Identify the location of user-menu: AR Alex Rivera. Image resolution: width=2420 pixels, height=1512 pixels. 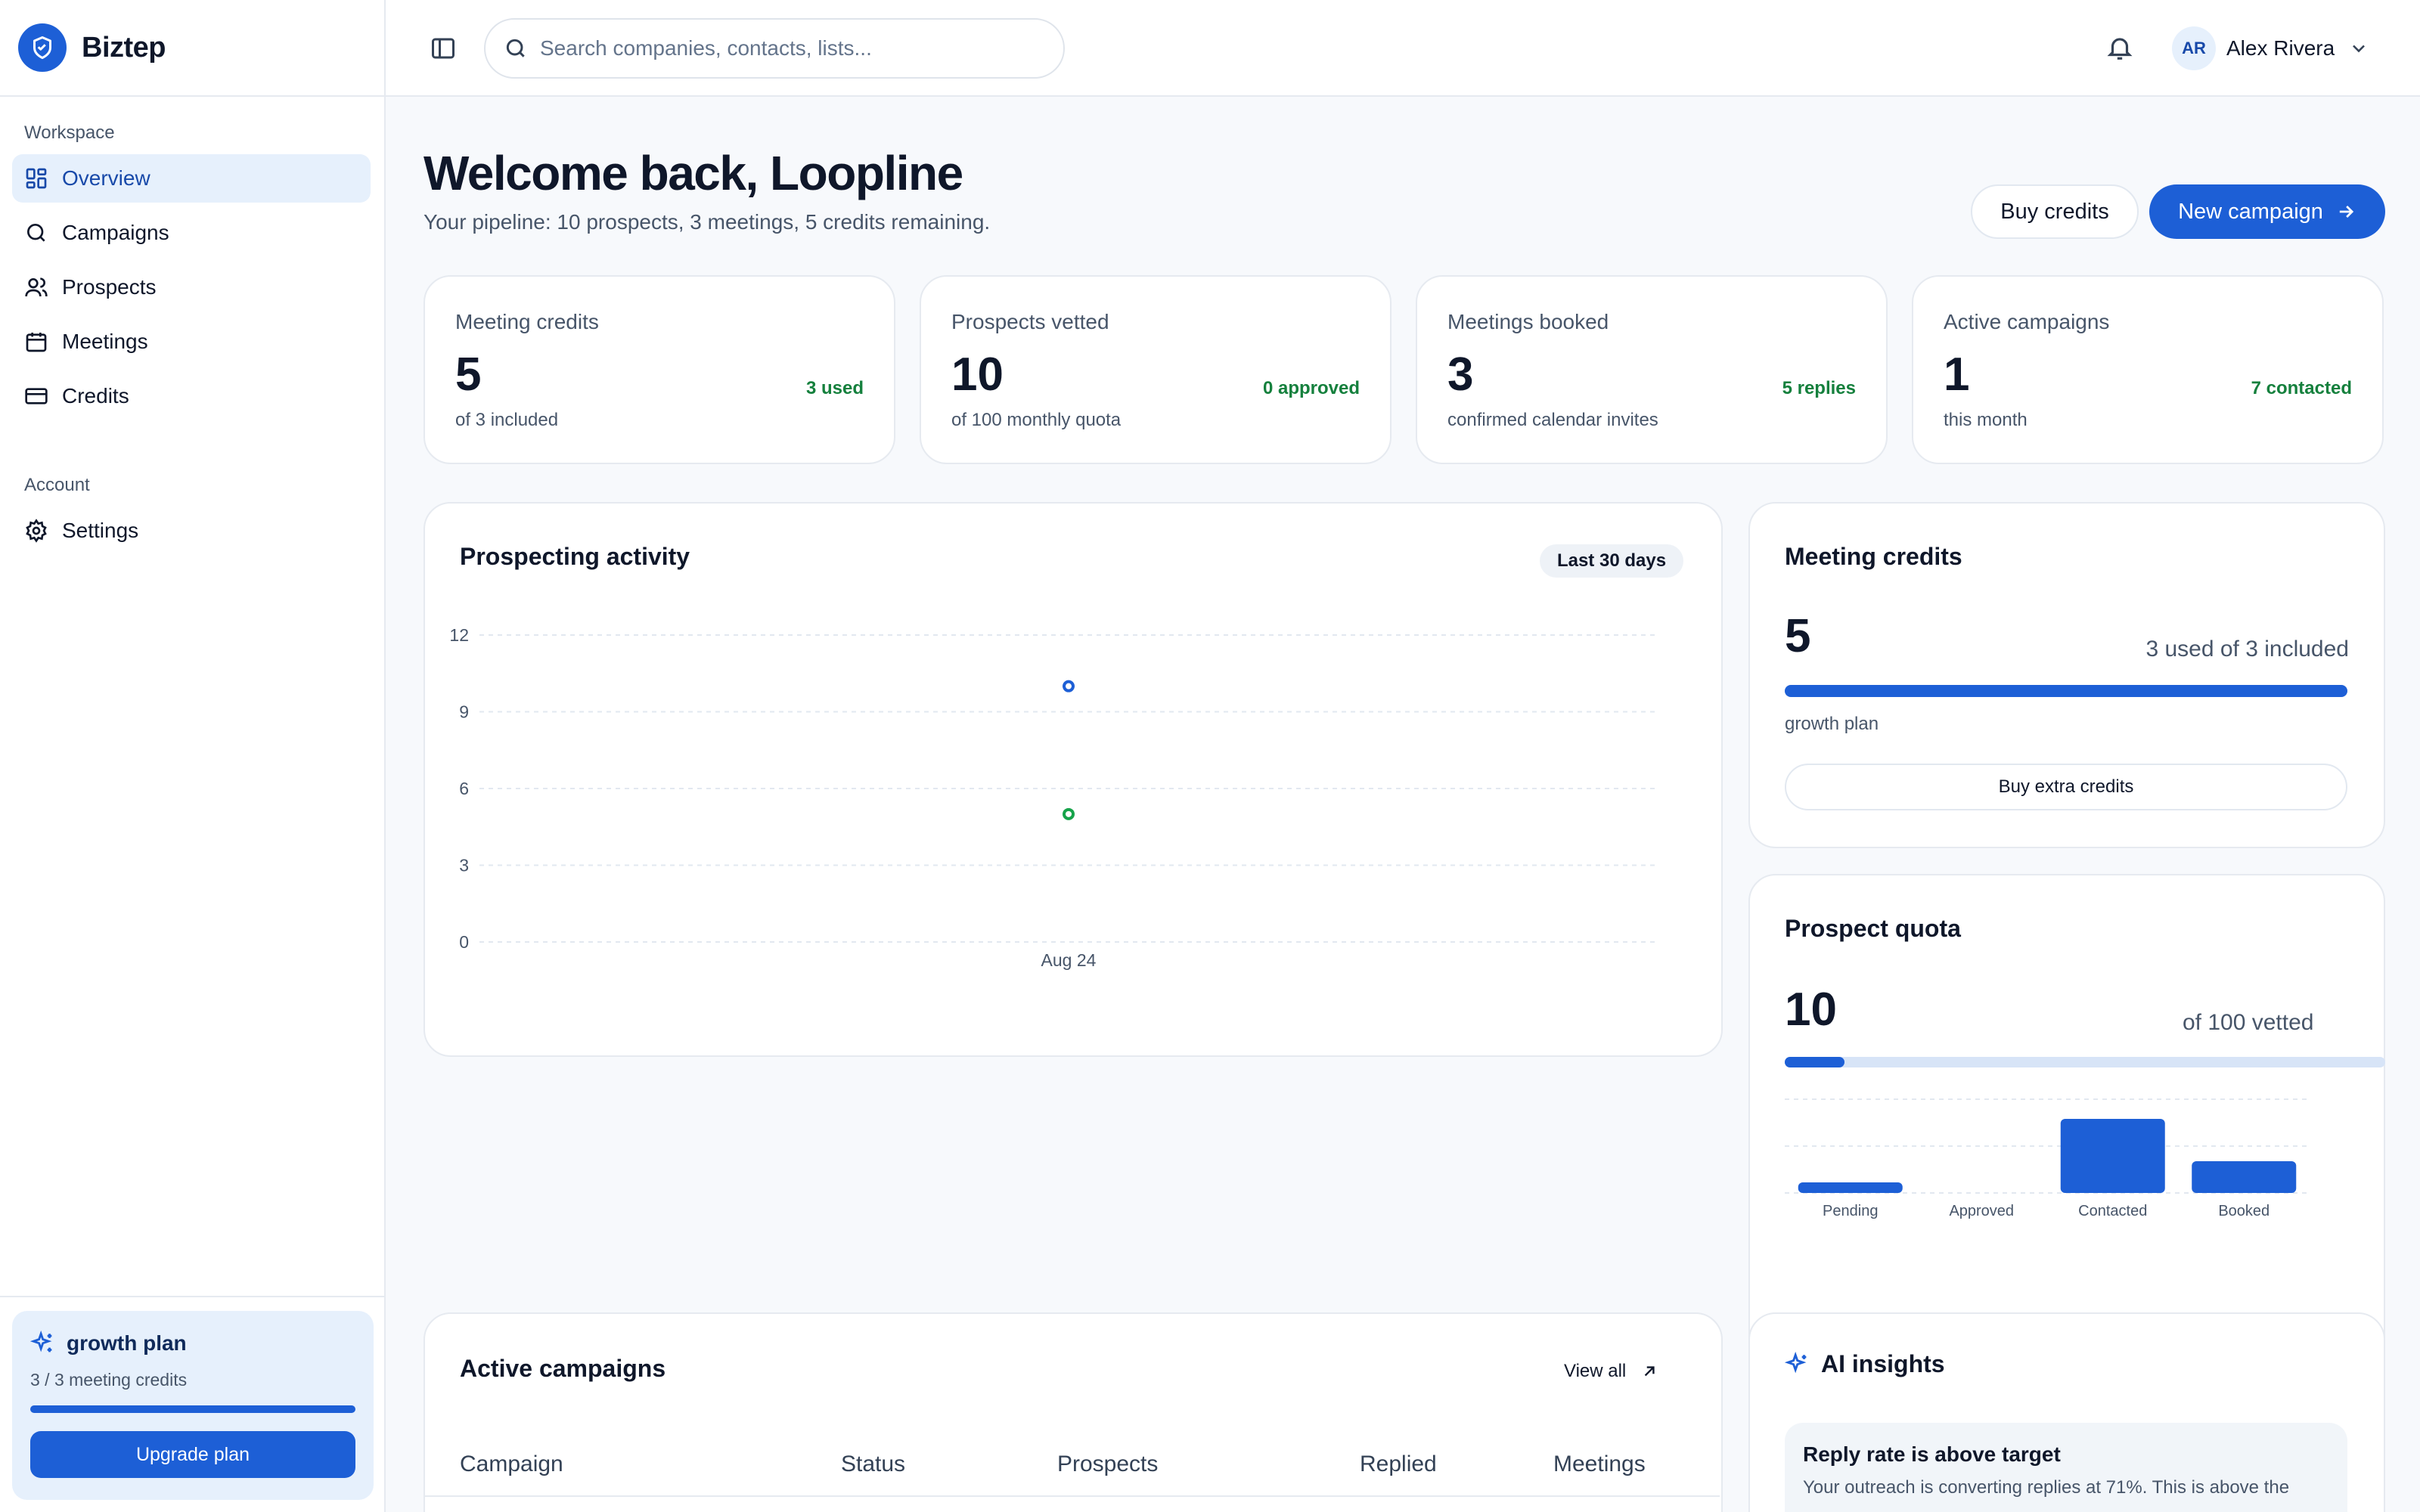
(2270, 48).